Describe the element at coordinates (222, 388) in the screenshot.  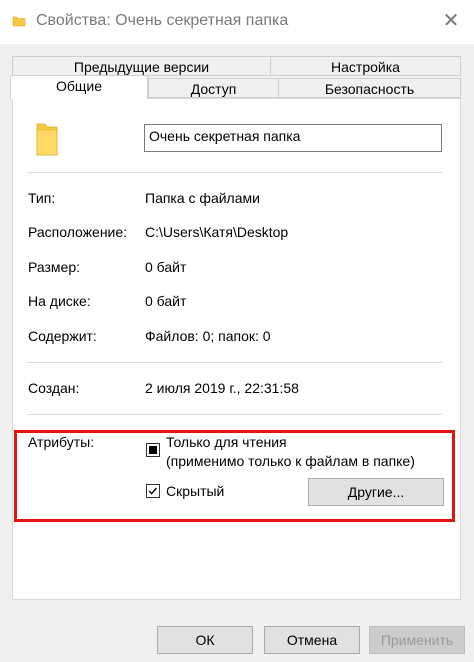
I see `created-value: 2 июля 2019 г., 22:31:58` at that location.